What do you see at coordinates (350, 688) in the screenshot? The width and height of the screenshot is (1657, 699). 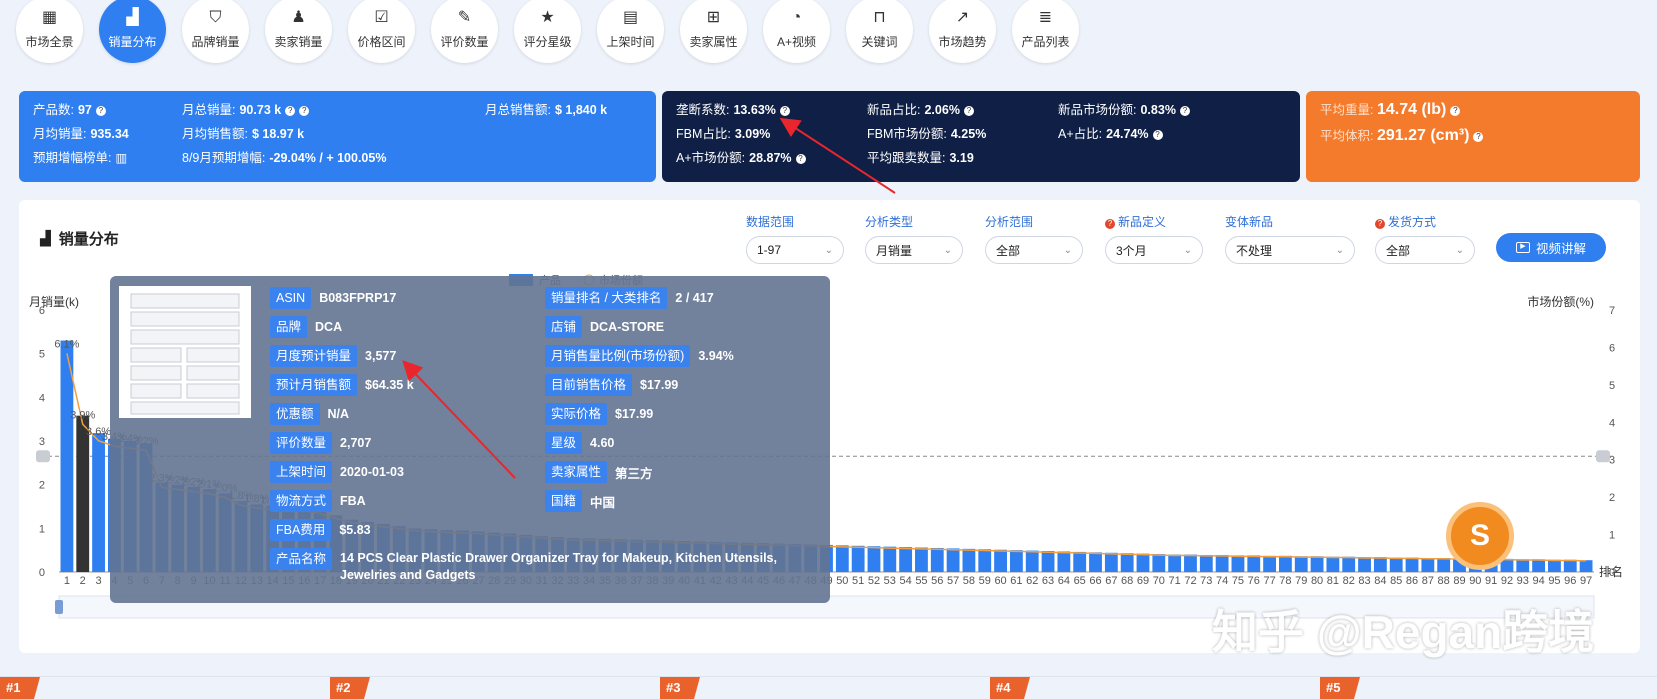 I see `rank-badge: #2` at bounding box center [350, 688].